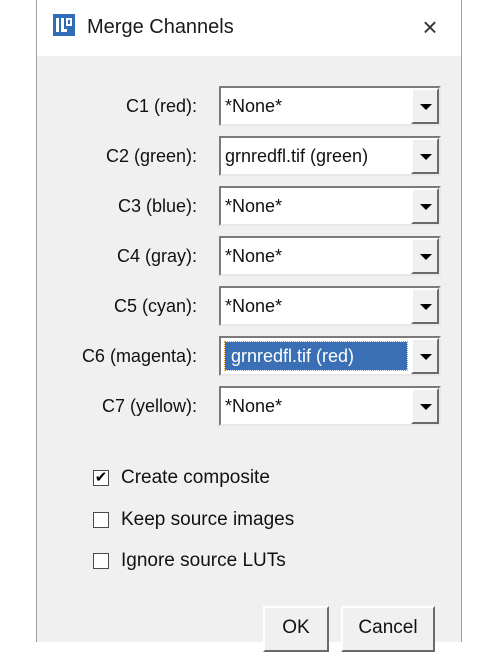 The image size is (500, 652). I want to click on ignore-source-luts-label: Ignore source LUTs, so click(203, 560).